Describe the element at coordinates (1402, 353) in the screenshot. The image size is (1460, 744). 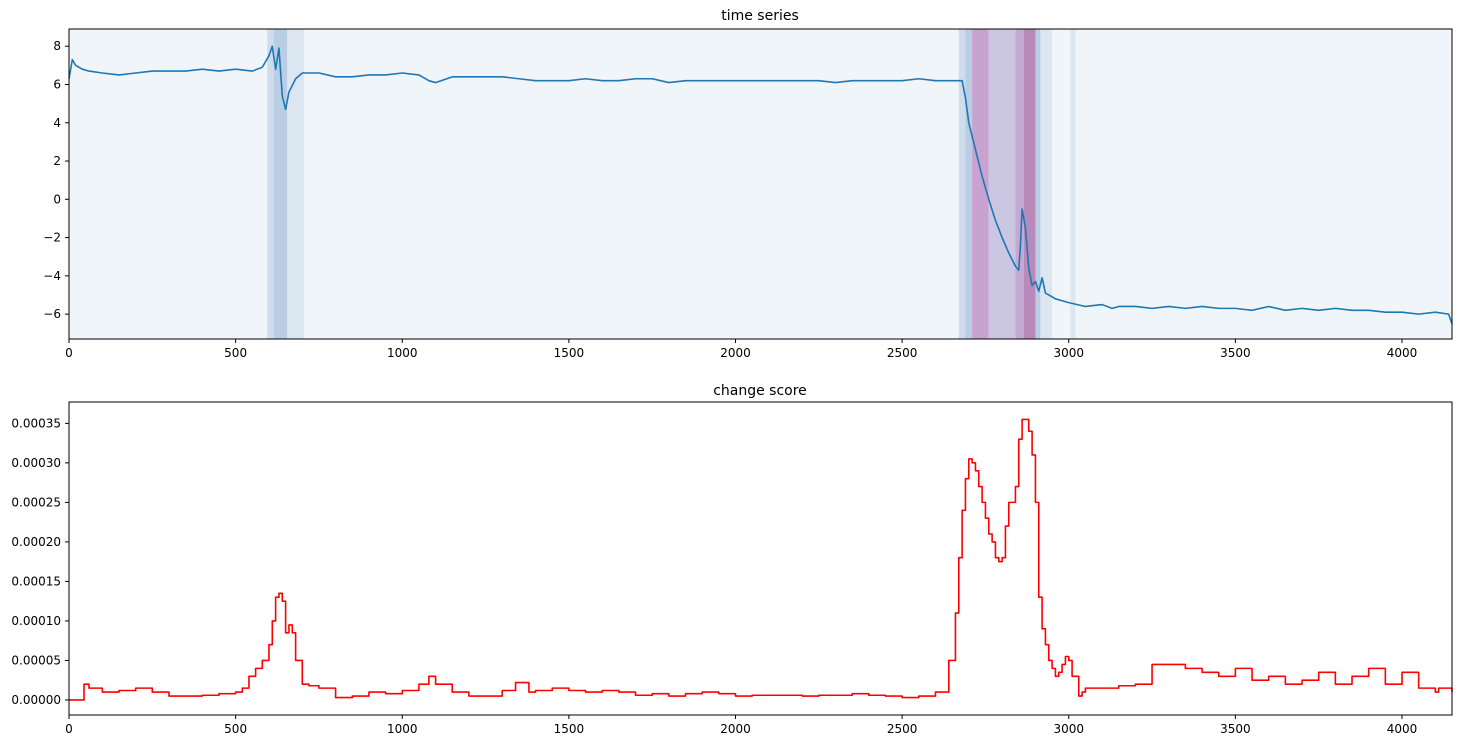
I see `time-series-x-tick-label: 4000` at that location.